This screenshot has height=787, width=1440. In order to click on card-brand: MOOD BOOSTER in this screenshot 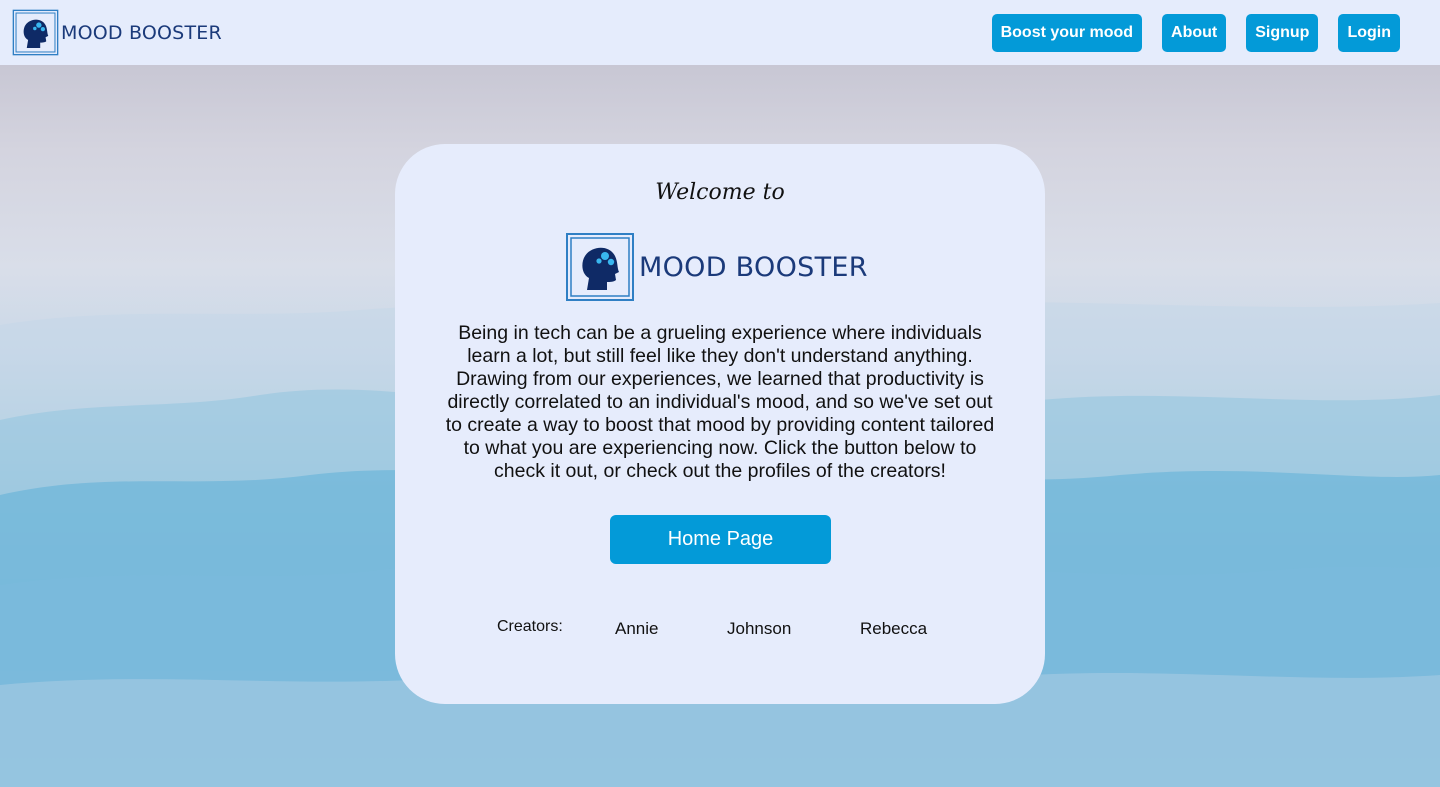, I will do `click(716, 267)`.